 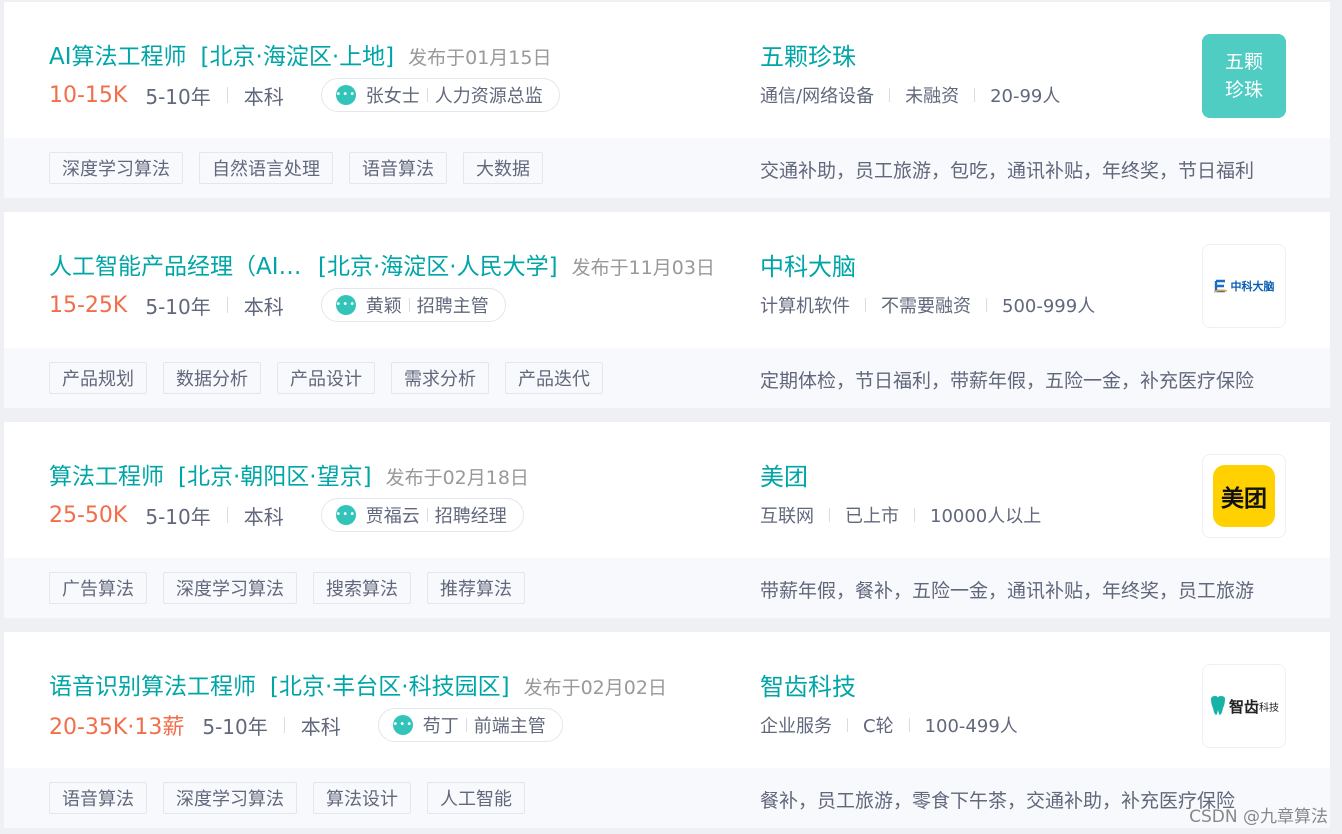 I want to click on skill-tag: 产品设计, so click(x=326, y=378).